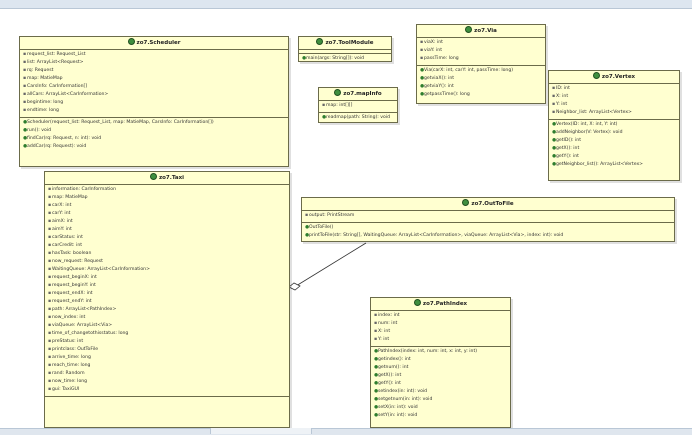  Describe the element at coordinates (345, 58) in the screenshot. I see `method-row: ●main(args: String[]): void` at that location.